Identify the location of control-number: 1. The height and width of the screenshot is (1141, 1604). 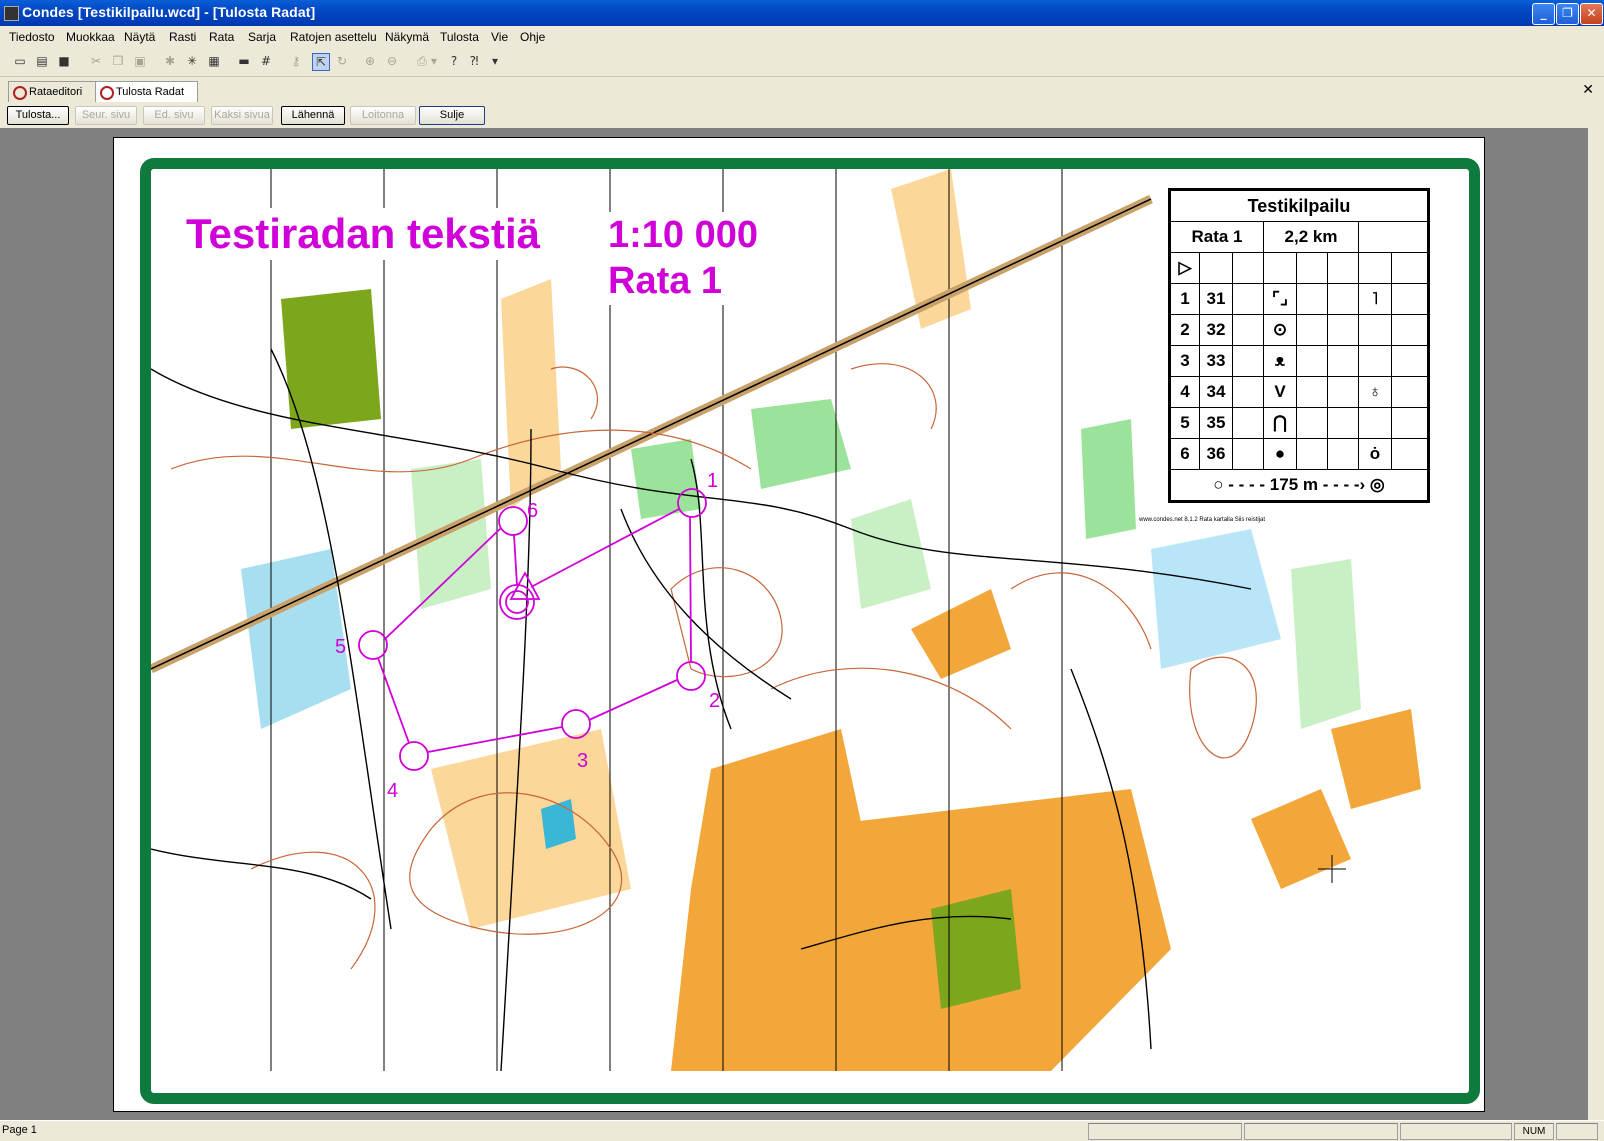
(712, 481).